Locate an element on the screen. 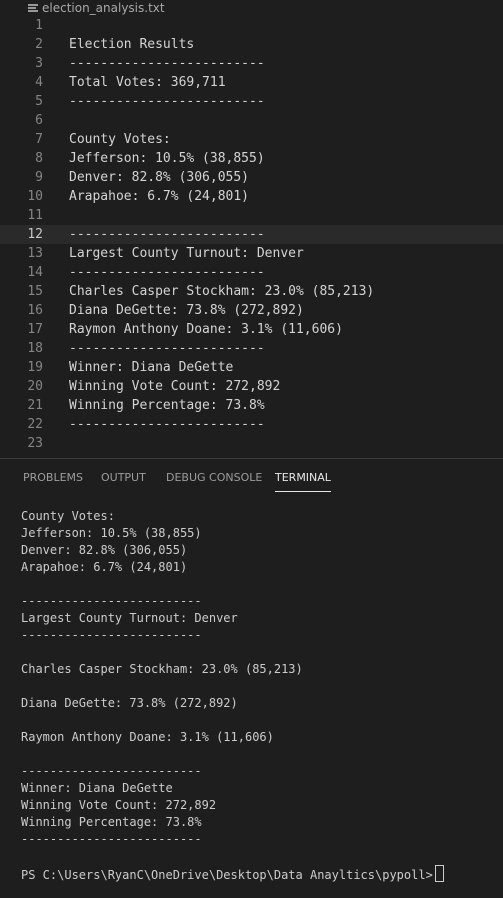 The height and width of the screenshot is (898, 503). line-number: 15 is located at coordinates (35, 291).